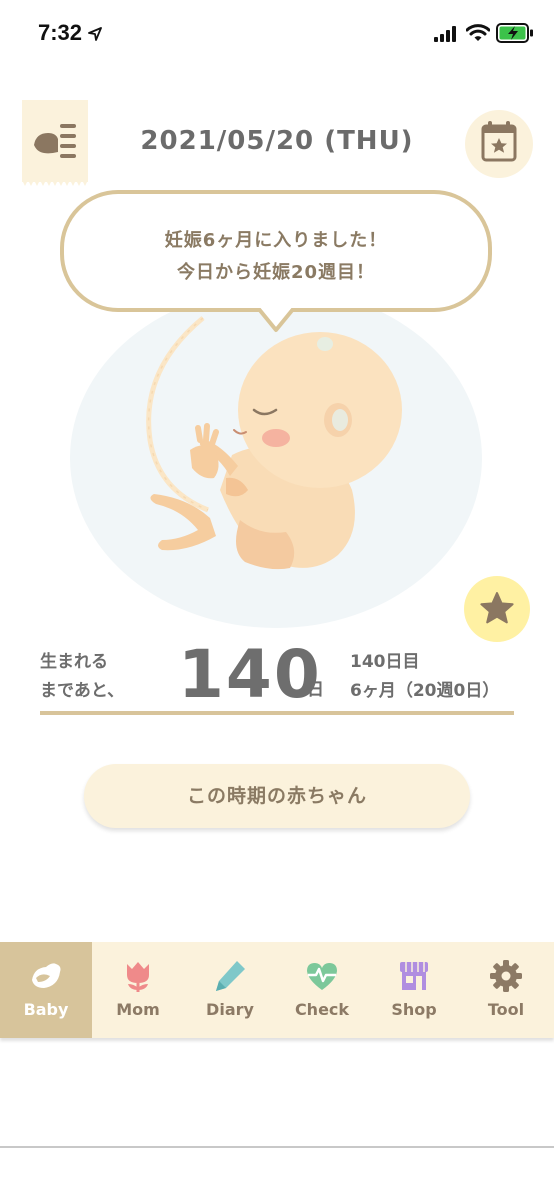  What do you see at coordinates (46, 990) in the screenshot?
I see `tab-baby: Baby` at bounding box center [46, 990].